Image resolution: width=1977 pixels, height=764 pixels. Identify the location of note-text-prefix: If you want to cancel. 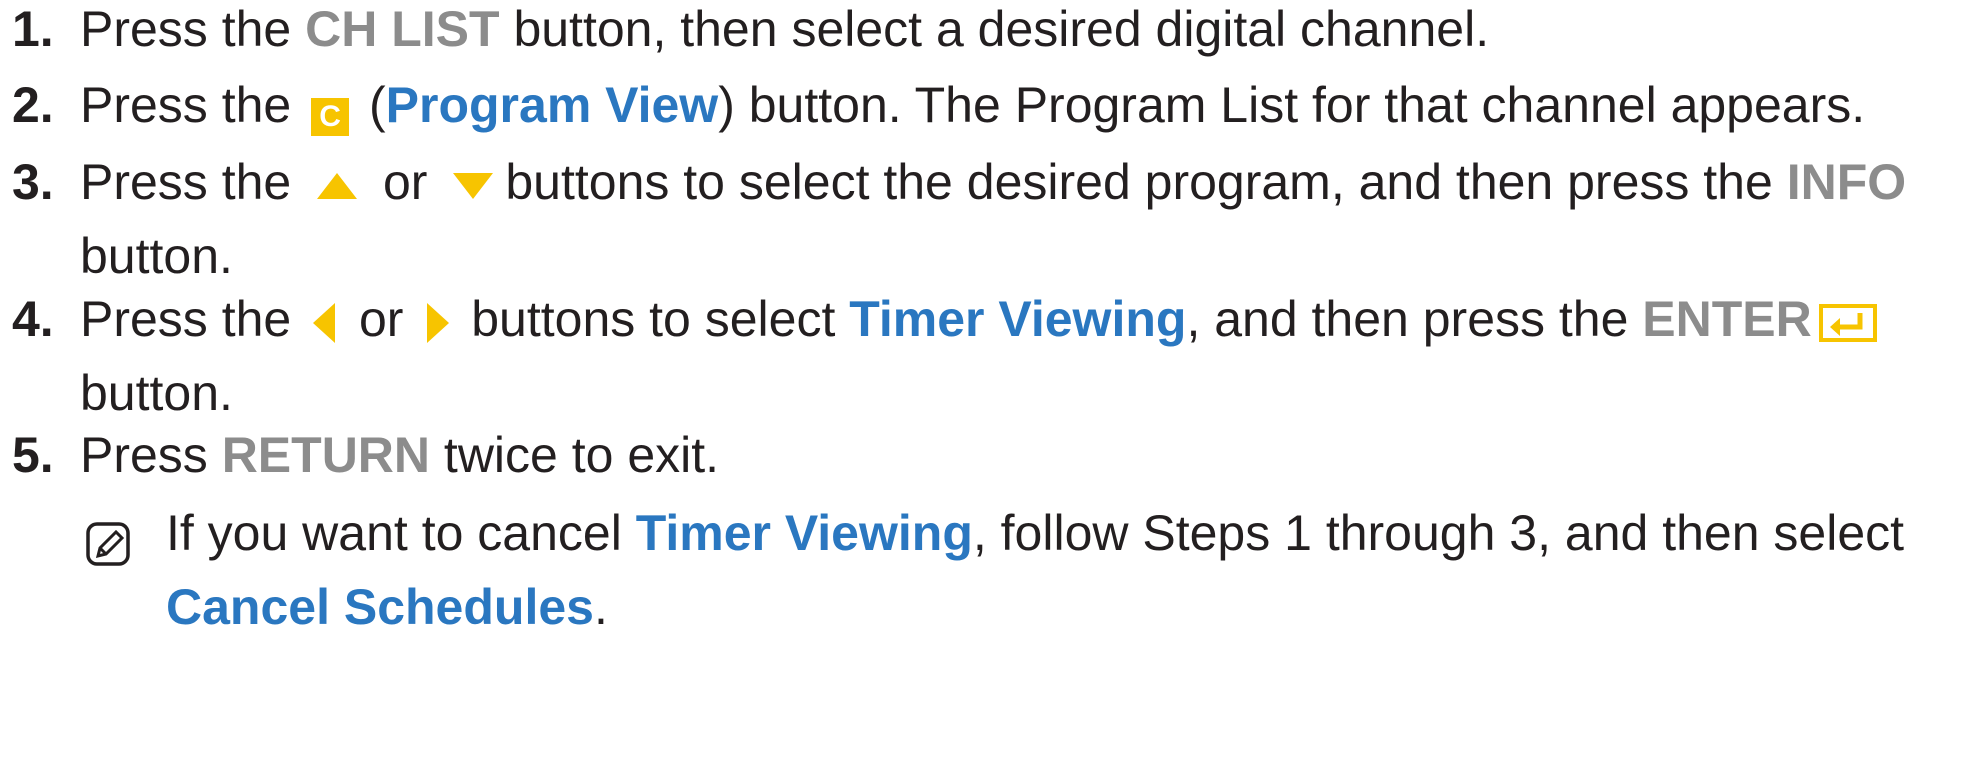
(401, 533).